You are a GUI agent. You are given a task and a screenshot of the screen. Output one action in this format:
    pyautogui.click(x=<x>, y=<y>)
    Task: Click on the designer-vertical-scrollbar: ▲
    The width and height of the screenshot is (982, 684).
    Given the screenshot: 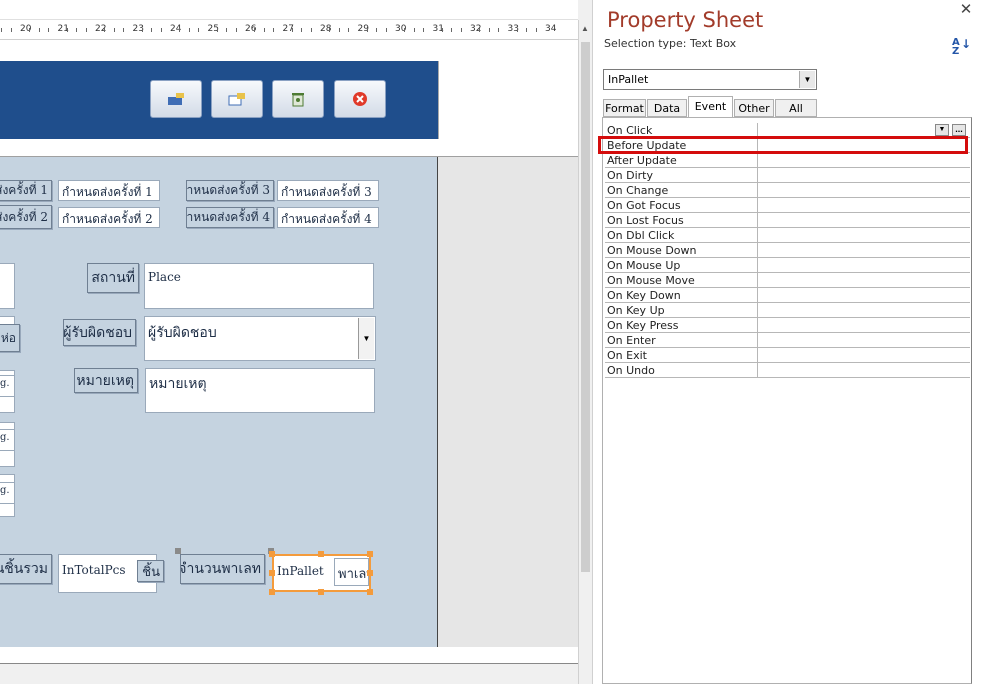 What is the action you would take?
    pyautogui.click(x=585, y=352)
    